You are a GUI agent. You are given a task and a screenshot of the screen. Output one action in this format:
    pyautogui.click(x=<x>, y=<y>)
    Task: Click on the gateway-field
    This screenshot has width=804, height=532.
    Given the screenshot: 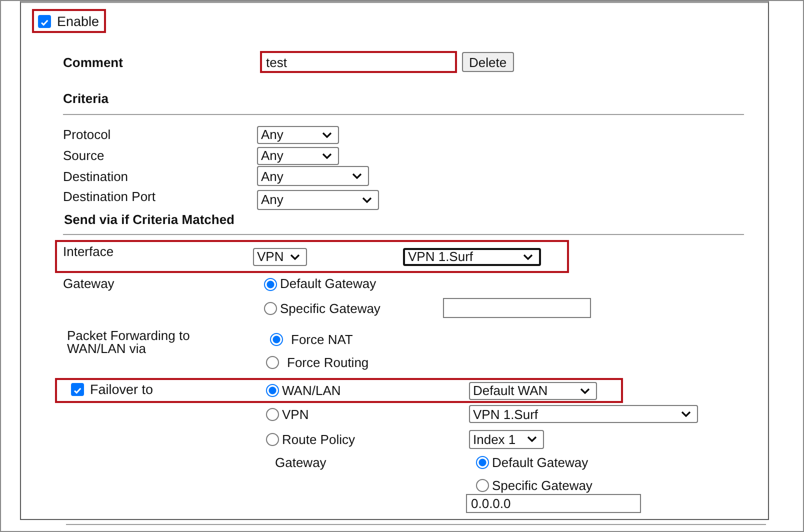 What is the action you would take?
    pyautogui.click(x=517, y=308)
    